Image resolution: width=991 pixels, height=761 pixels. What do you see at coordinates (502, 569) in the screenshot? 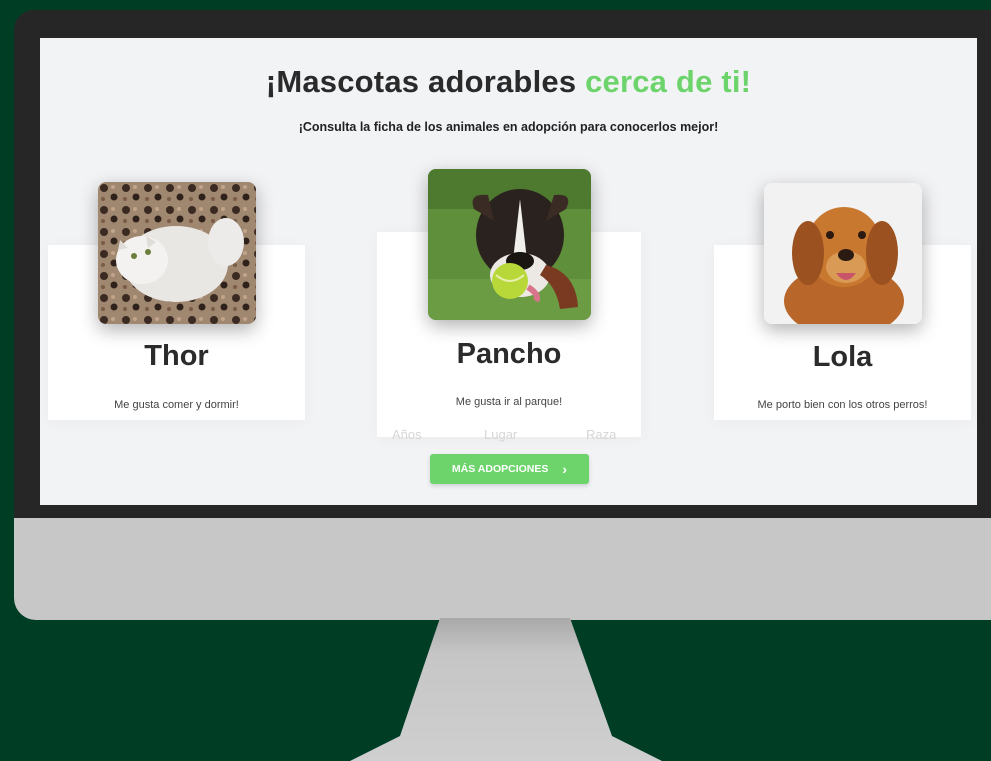
I see `monitor-chin` at bounding box center [502, 569].